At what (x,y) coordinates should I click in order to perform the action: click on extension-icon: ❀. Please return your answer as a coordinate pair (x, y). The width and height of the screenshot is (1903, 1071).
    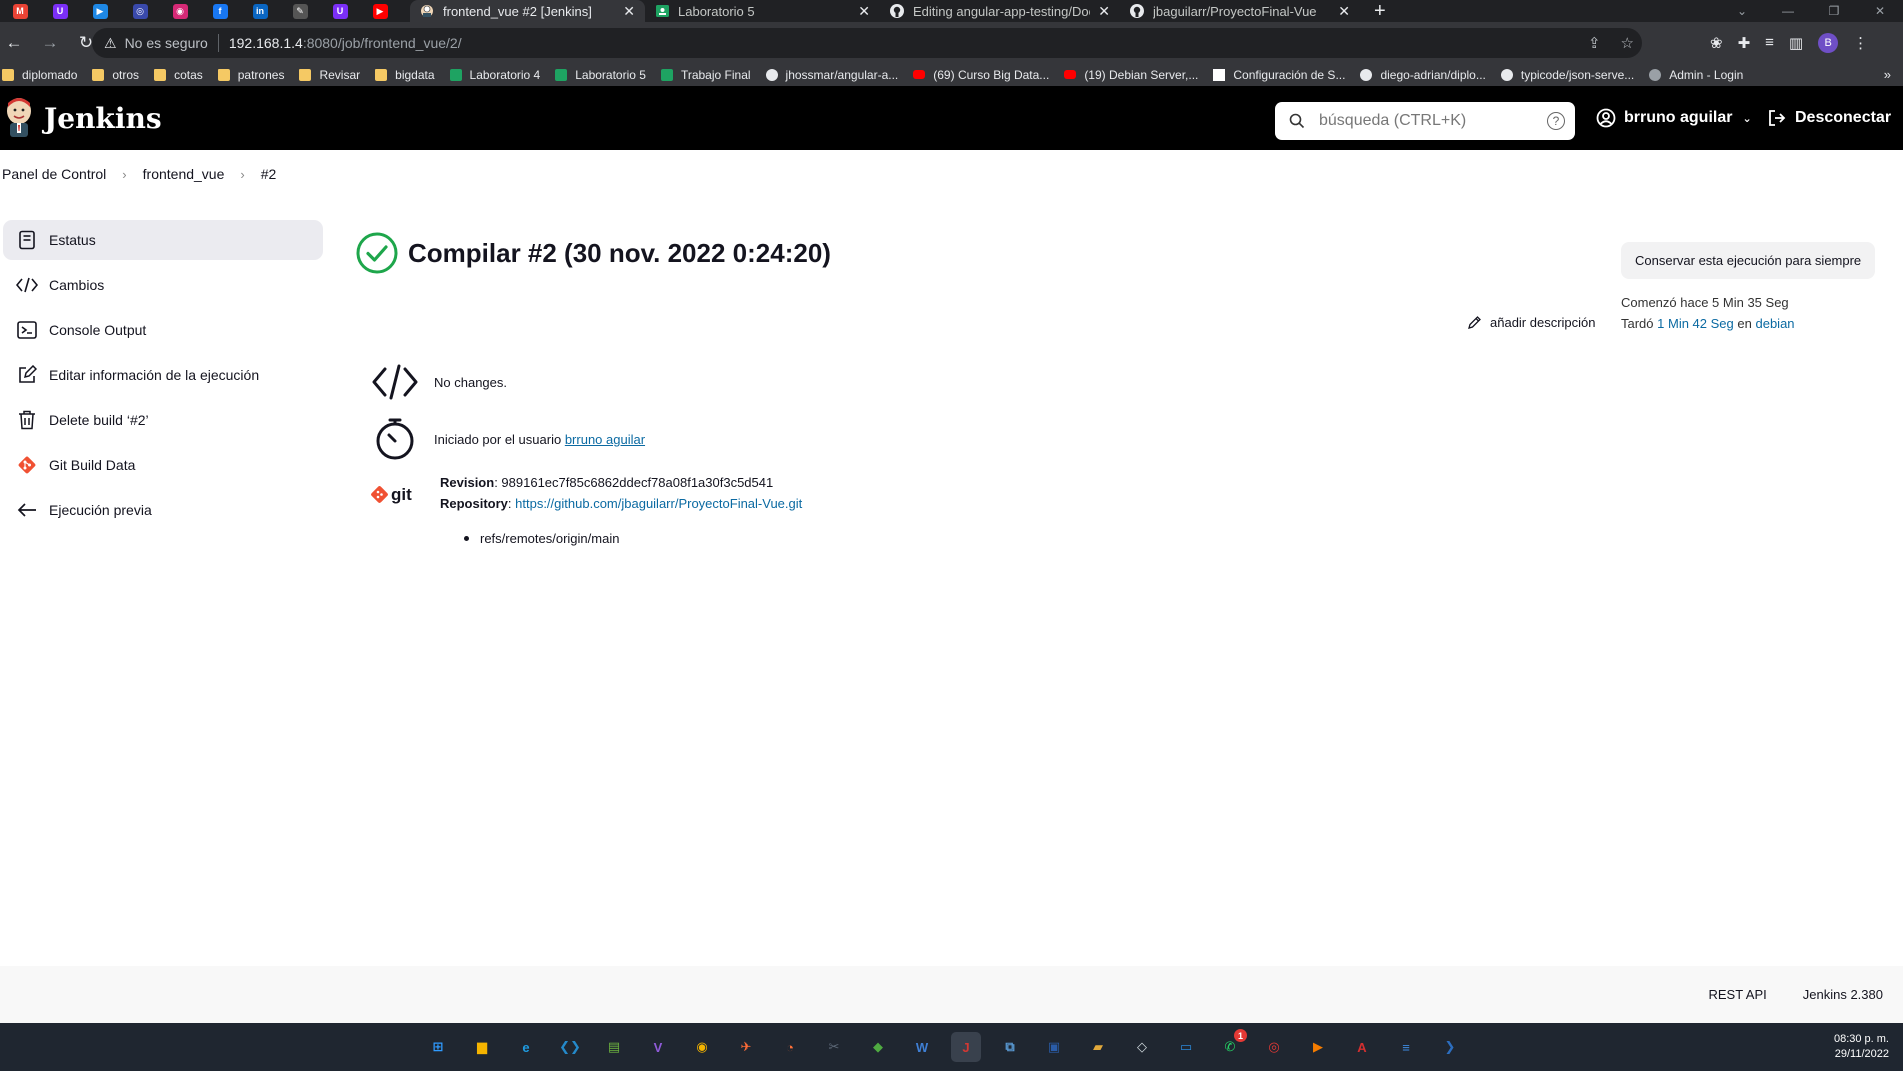
    Looking at the image, I should click on (1716, 43).